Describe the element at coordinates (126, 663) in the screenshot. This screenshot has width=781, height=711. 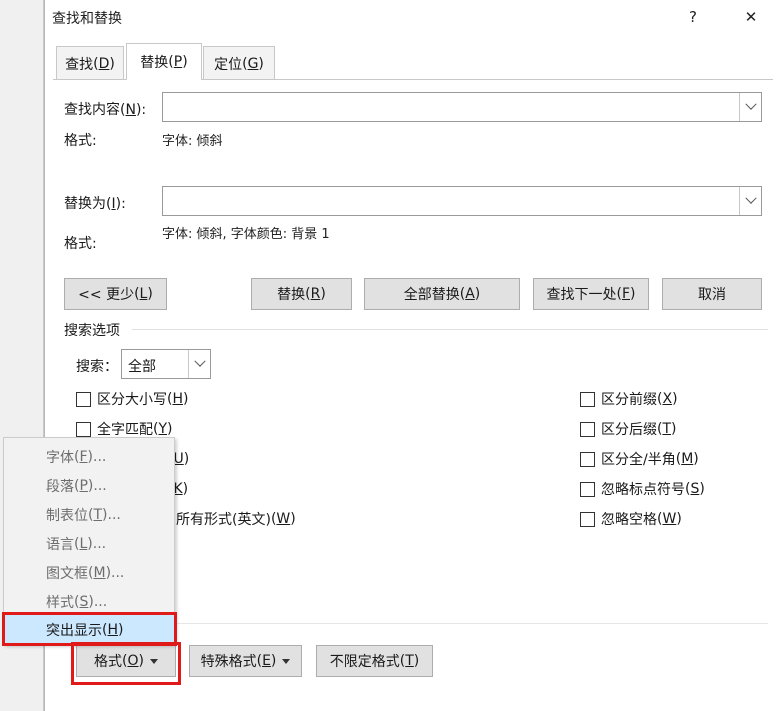
I see `format-button-annotation-box` at that location.